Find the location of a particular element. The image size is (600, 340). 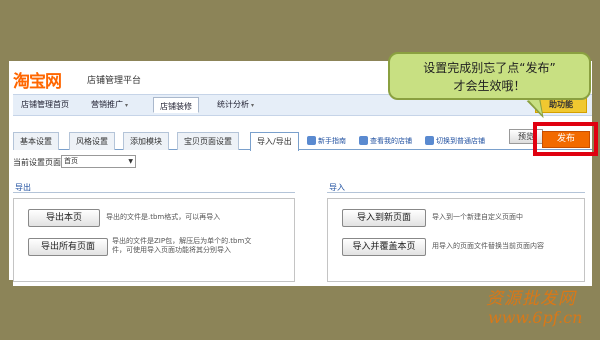

chevron-down-icon: ▼ is located at coordinates (130, 161).